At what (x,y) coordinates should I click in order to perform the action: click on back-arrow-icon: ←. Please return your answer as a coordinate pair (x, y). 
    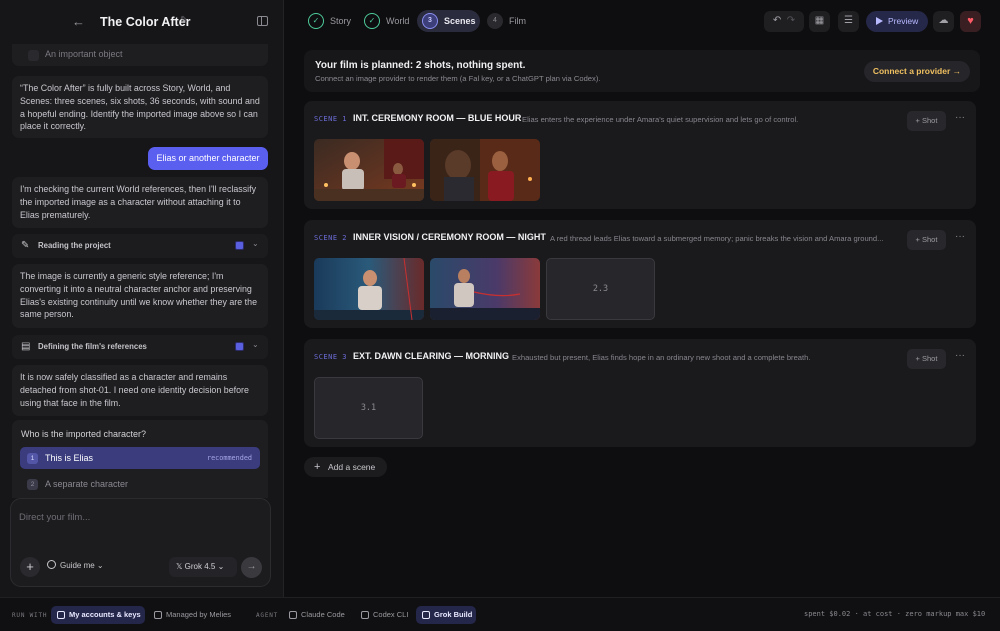
    Looking at the image, I should click on (78, 21).